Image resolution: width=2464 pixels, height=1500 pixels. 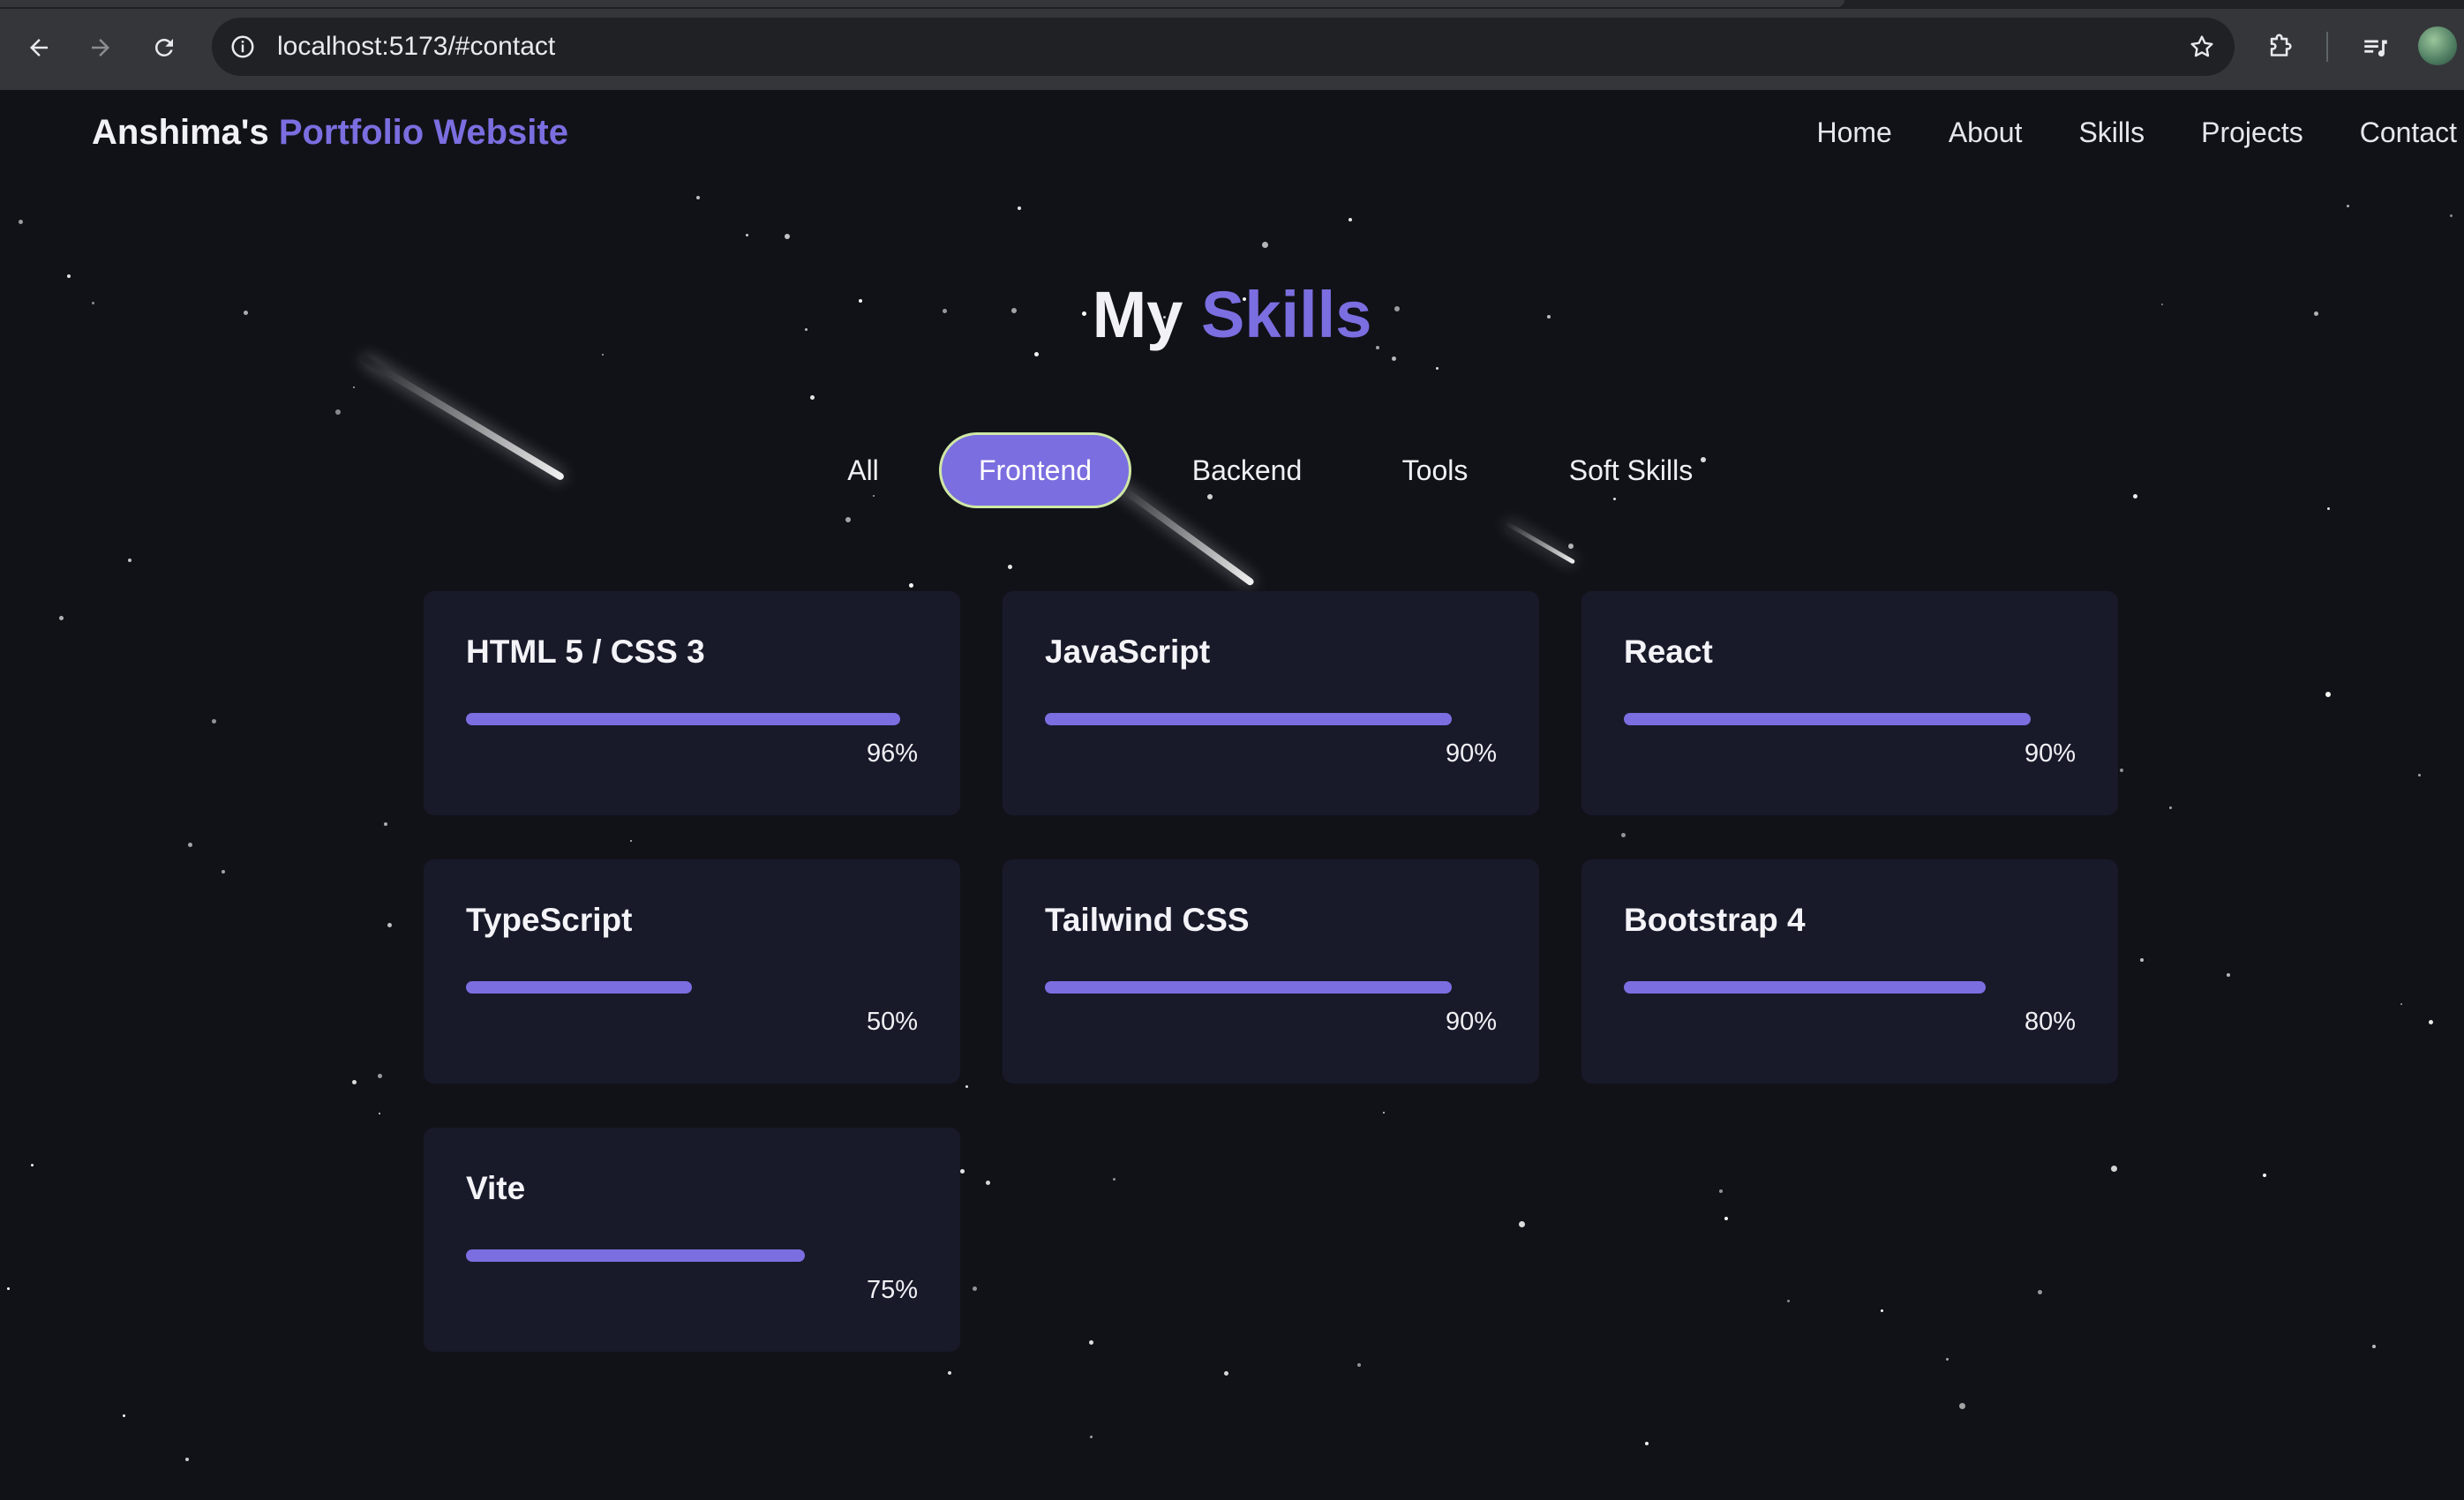 I want to click on skill-card: React 90%, so click(x=1849, y=703).